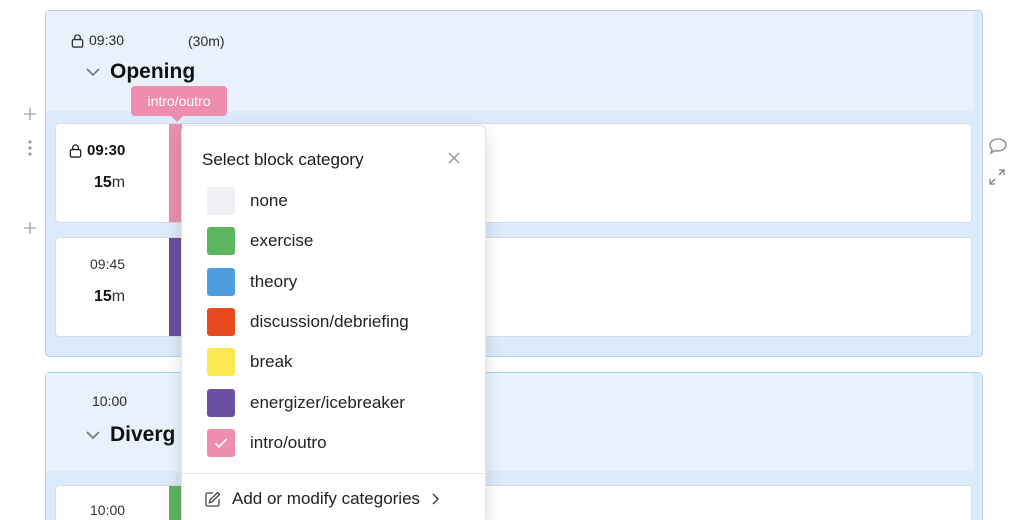  I want to click on popup-divider, so click(333, 473).